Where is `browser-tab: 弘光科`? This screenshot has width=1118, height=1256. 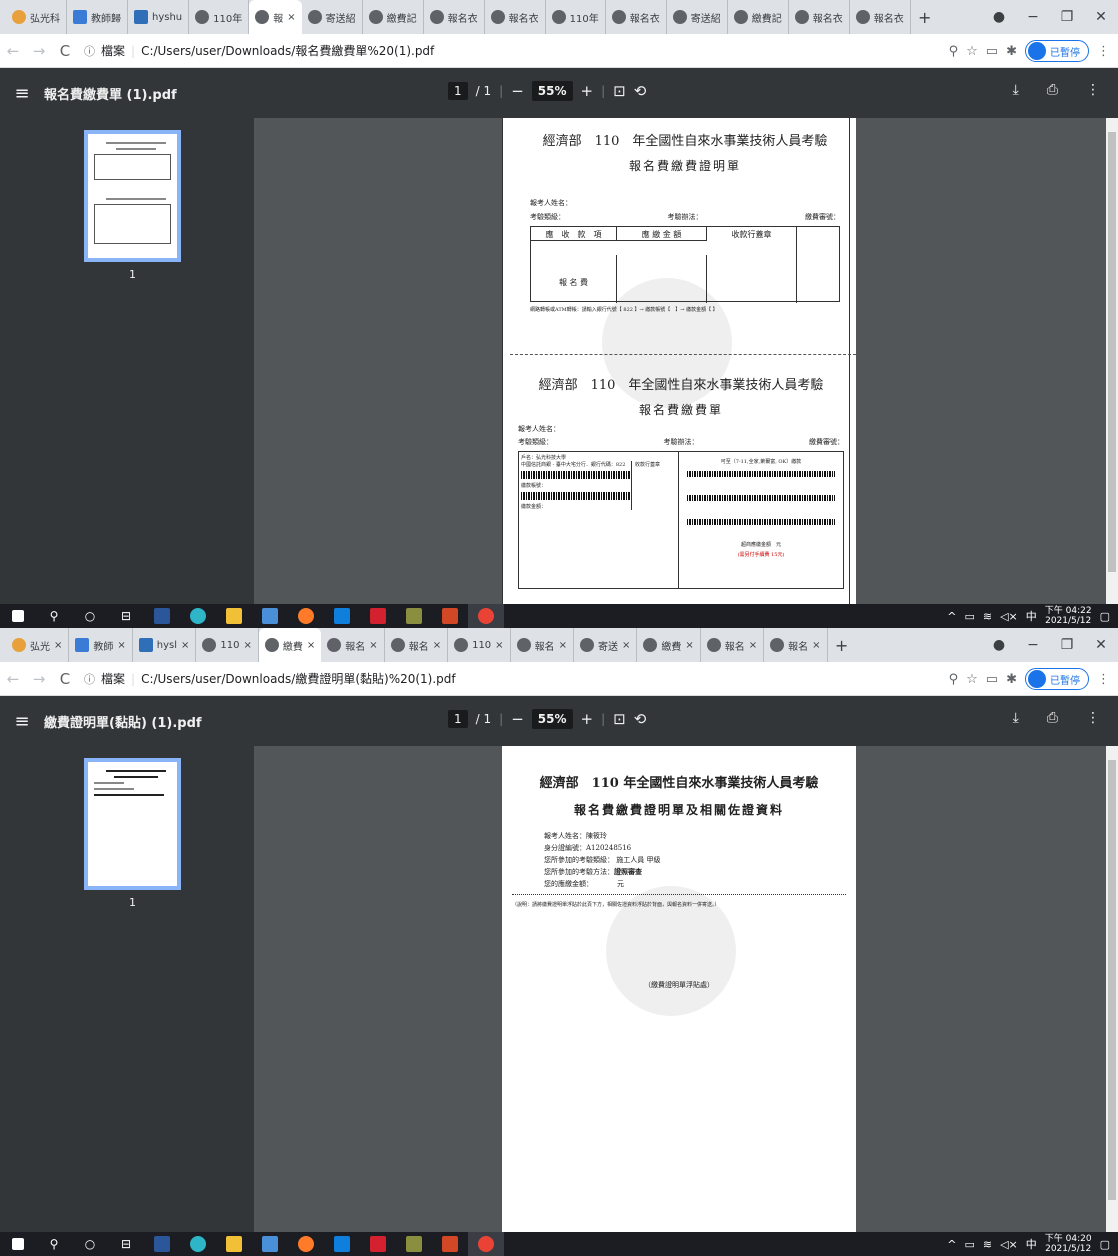
browser-tab: 弘光科 is located at coordinates (36, 17).